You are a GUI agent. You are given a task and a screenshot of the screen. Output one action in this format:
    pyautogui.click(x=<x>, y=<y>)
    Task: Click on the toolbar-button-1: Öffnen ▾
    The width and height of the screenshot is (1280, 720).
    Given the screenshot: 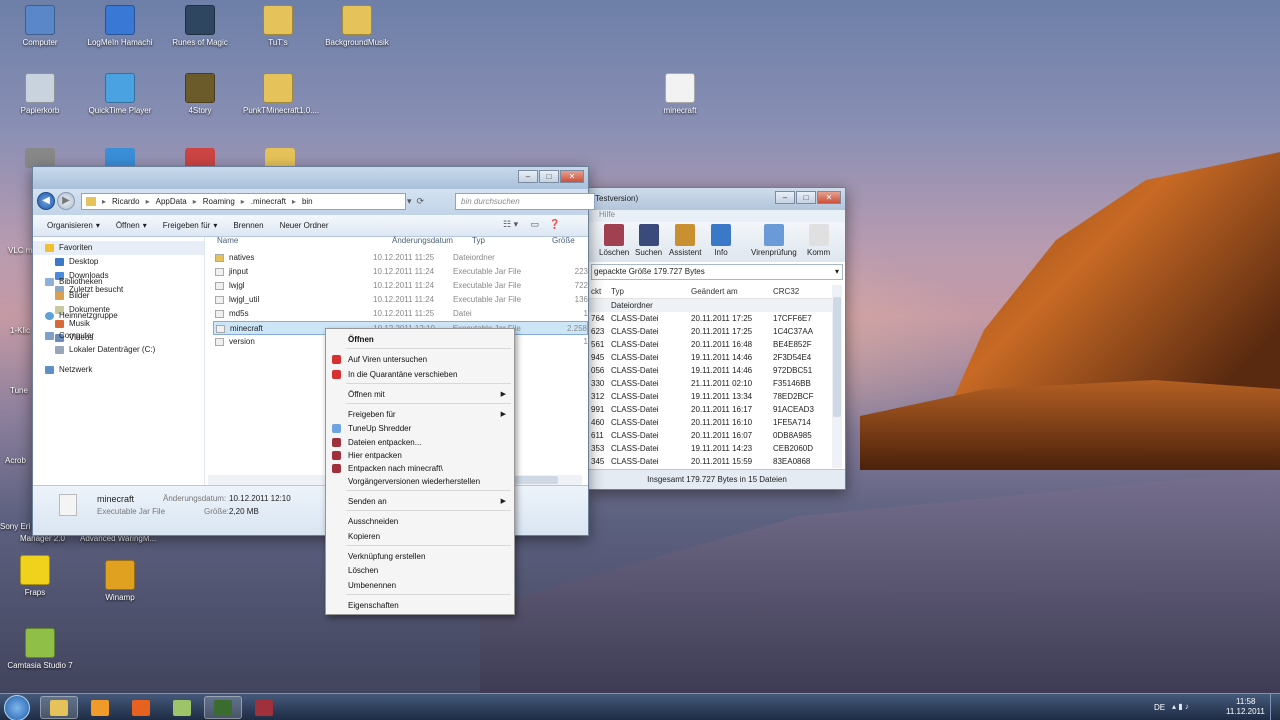 What is the action you would take?
    pyautogui.click(x=131, y=225)
    